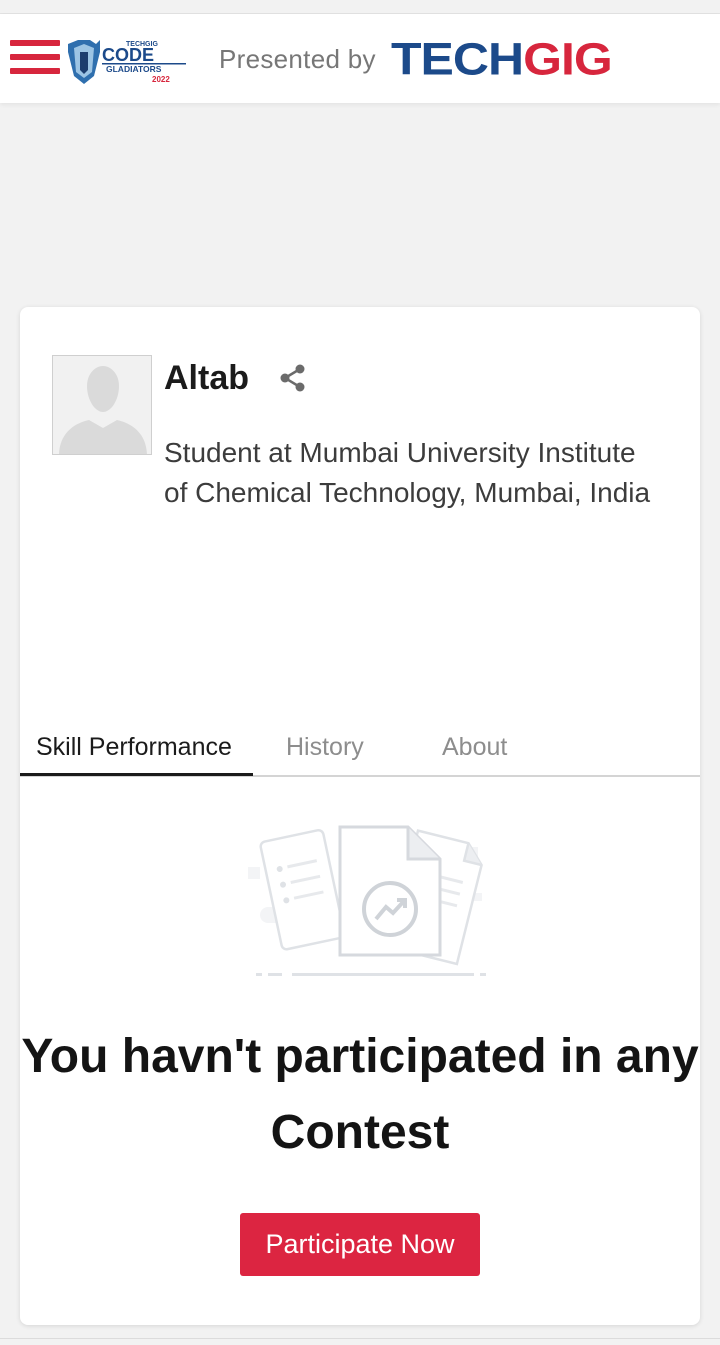 The width and height of the screenshot is (720, 1345). I want to click on presented-by-text: Presented by, so click(297, 59).